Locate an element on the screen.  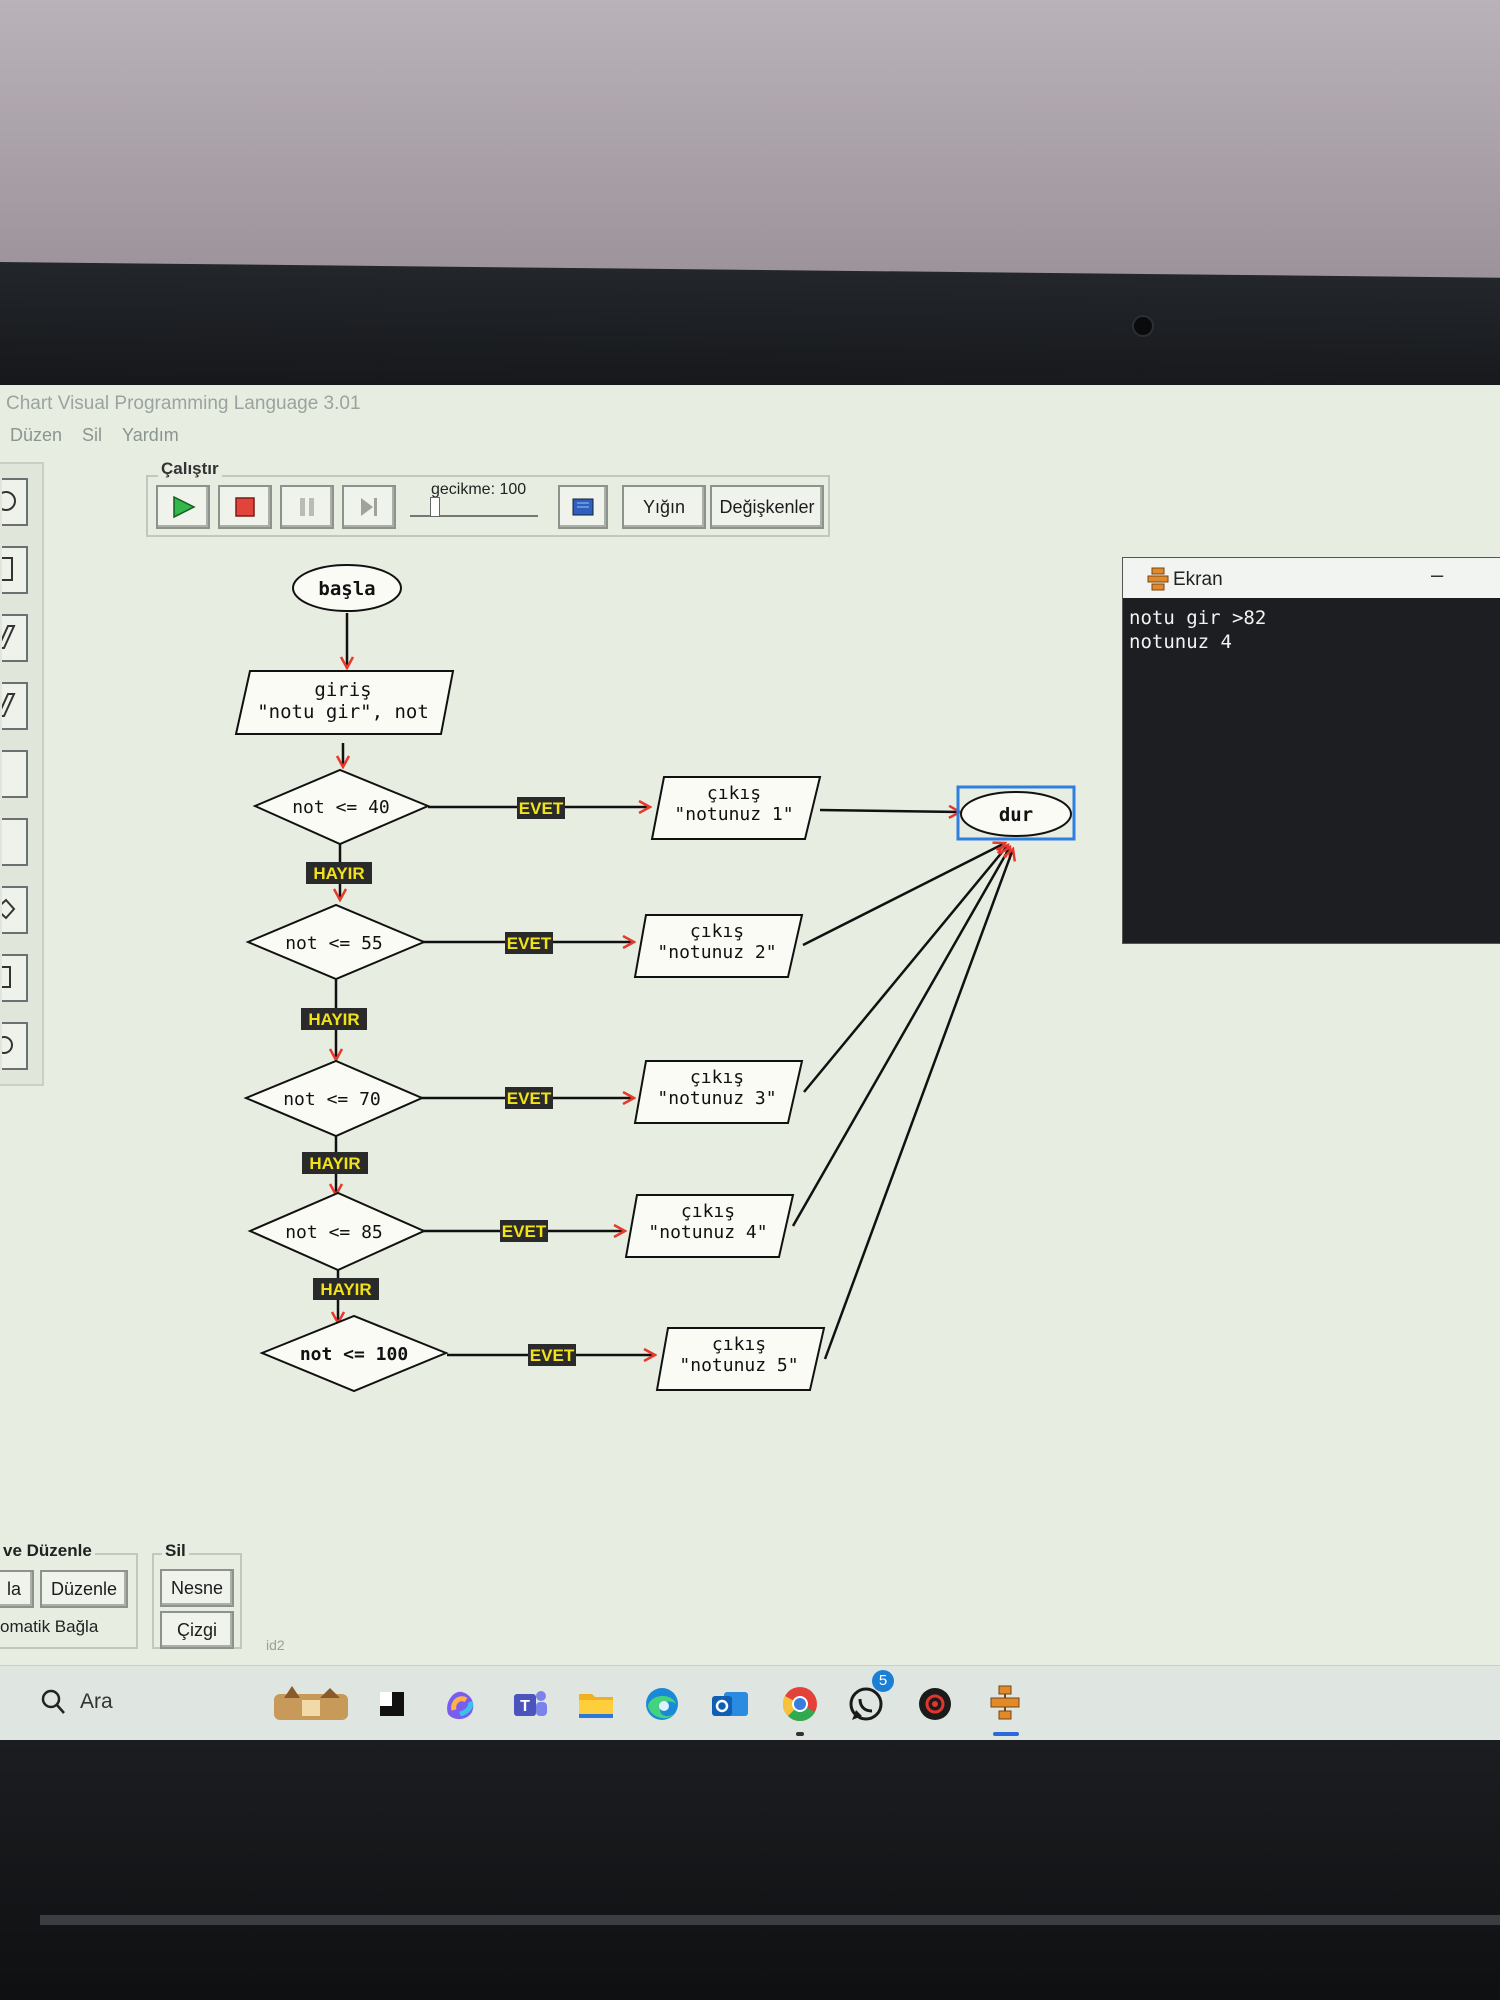
output-5-text: "notunuz 5" is located at coordinates (738, 1365).